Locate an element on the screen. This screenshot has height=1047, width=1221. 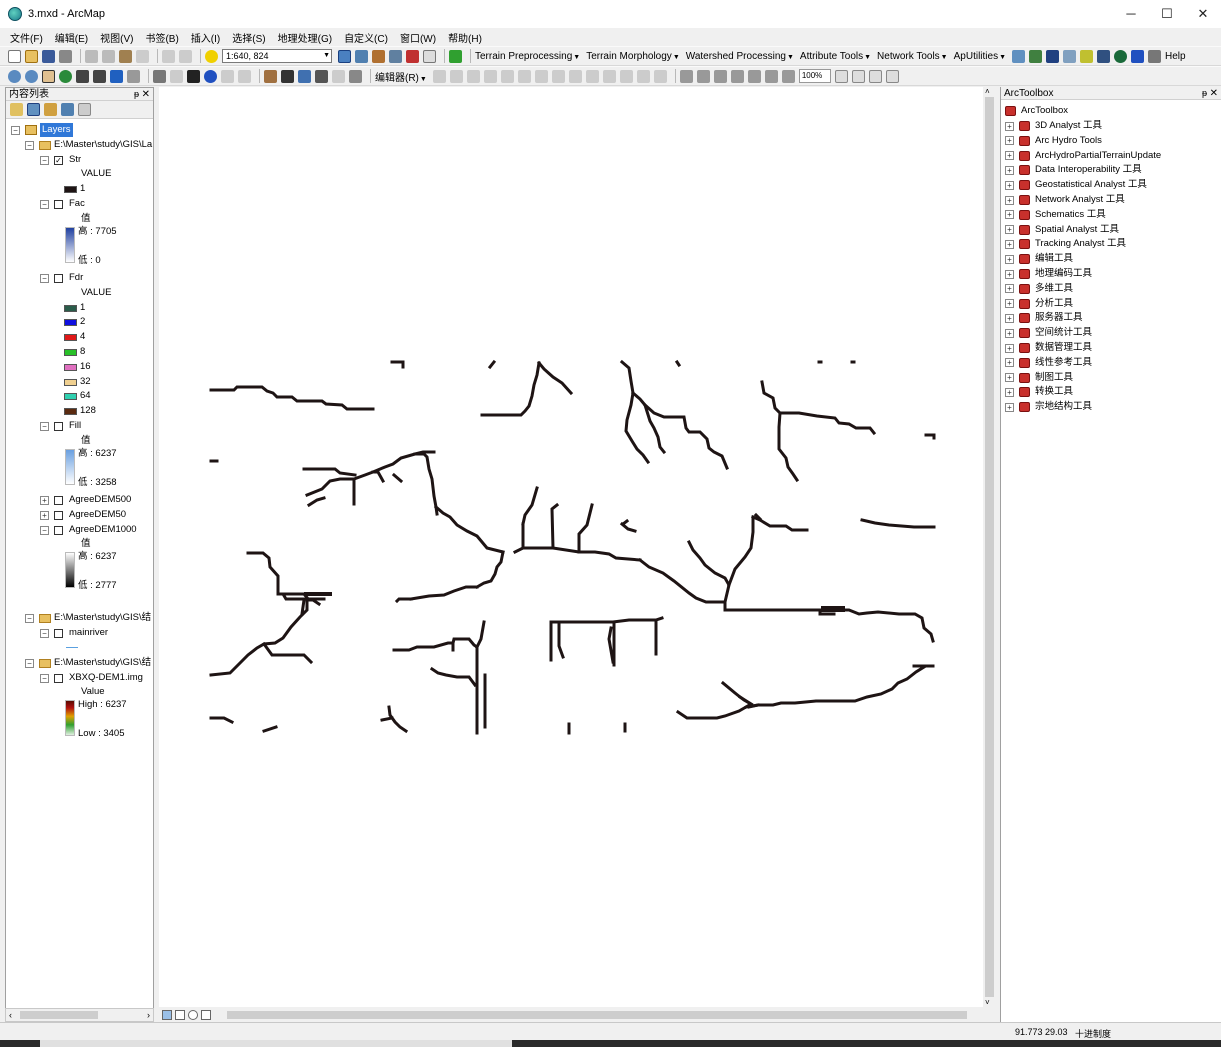
fixed-zoom-out-icon is located at coordinates (99, 76).